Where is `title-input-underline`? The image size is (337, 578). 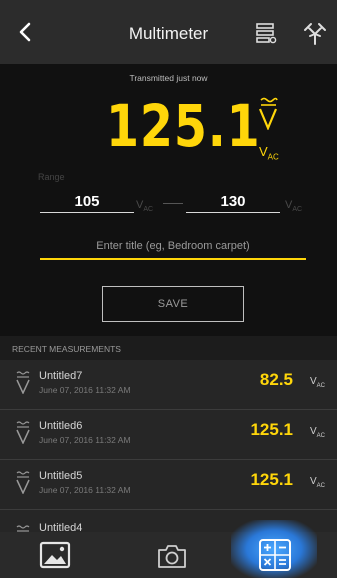 title-input-underline is located at coordinates (173, 259).